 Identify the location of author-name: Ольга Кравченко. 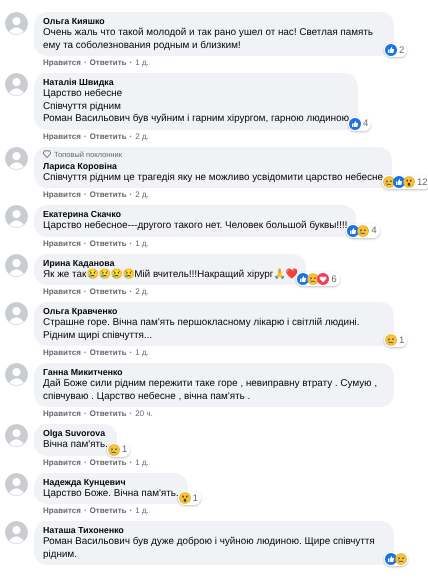
(214, 311).